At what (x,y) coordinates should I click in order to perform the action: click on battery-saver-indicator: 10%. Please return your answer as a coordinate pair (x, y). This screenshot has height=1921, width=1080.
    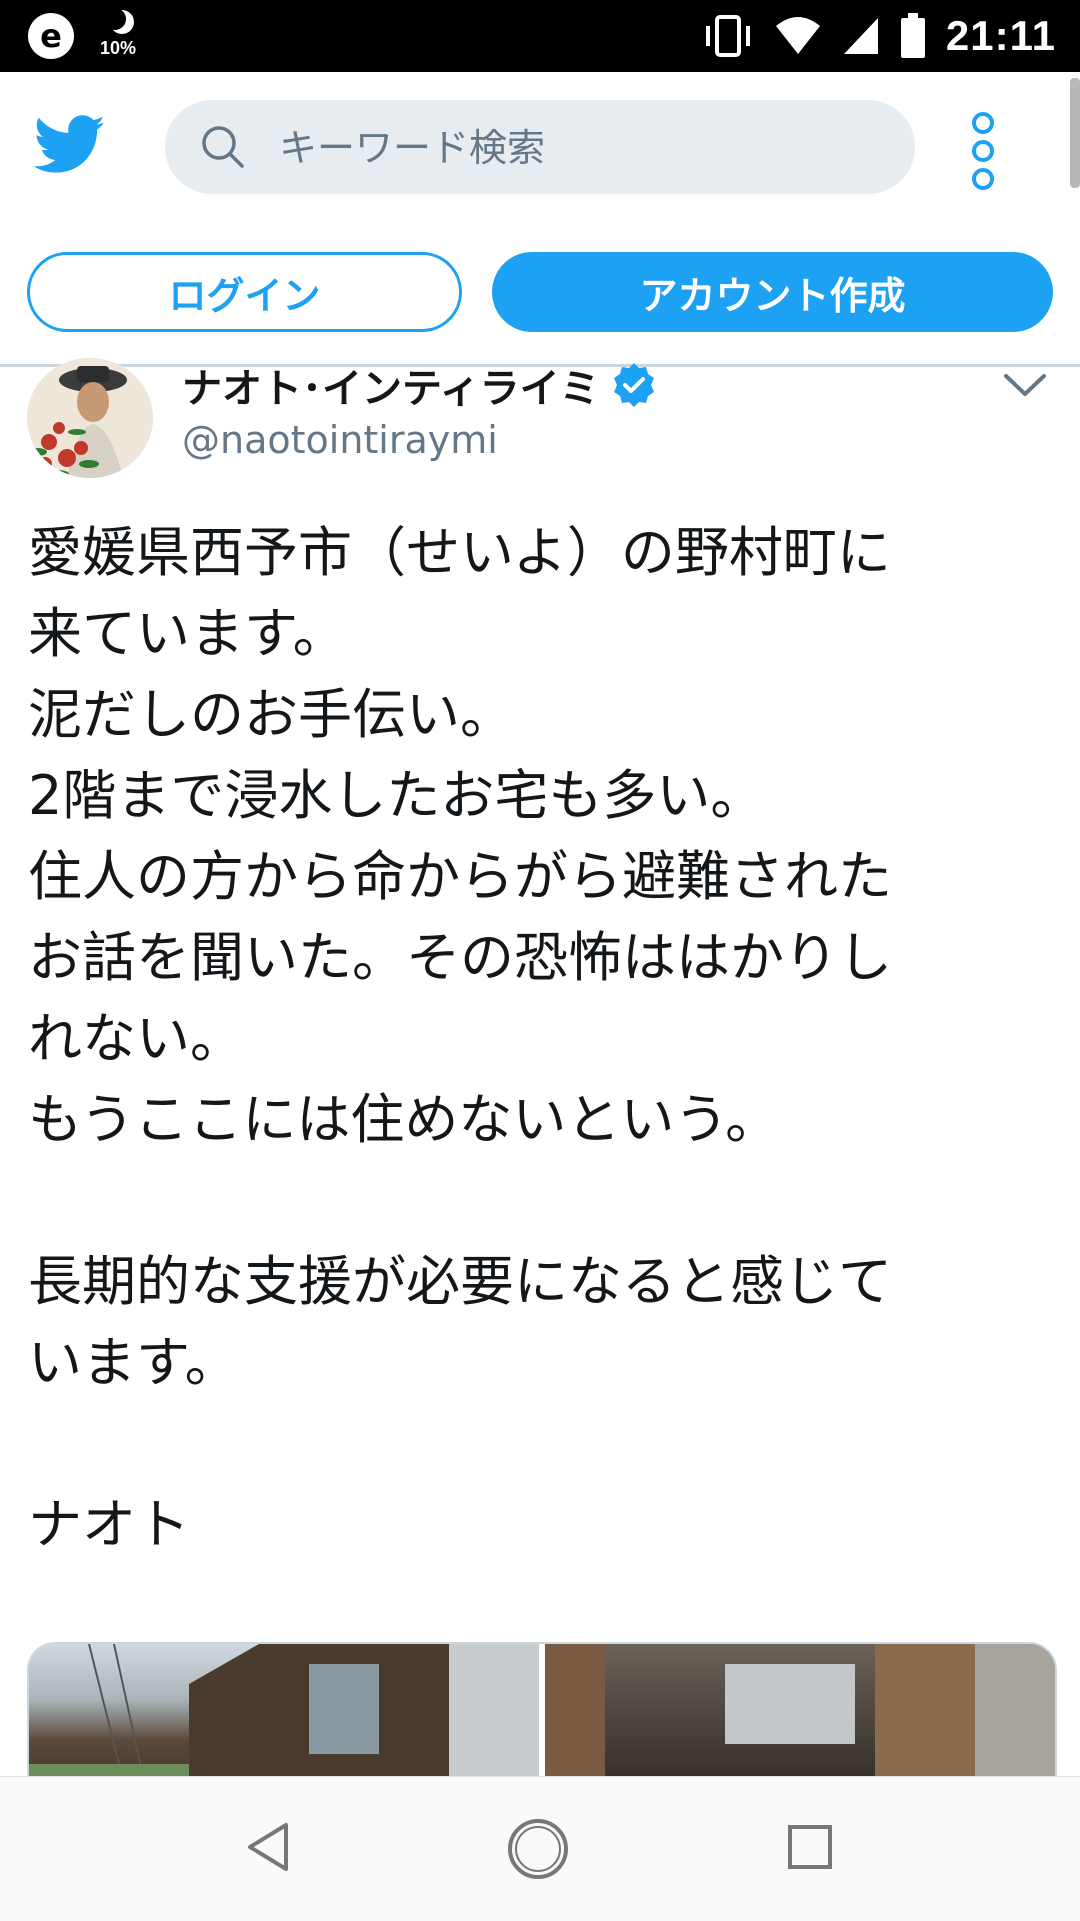
    Looking at the image, I should click on (122, 35).